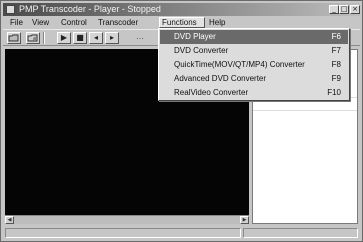 The width and height of the screenshot is (363, 242). What do you see at coordinates (40, 22) in the screenshot?
I see `menu-view: View` at bounding box center [40, 22].